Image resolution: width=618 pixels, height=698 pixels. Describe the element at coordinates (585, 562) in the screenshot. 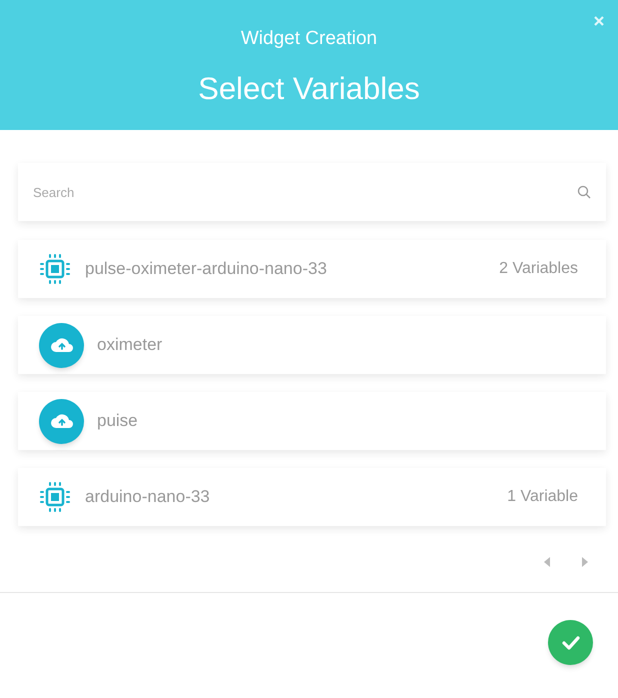

I see `next-page-button` at that location.